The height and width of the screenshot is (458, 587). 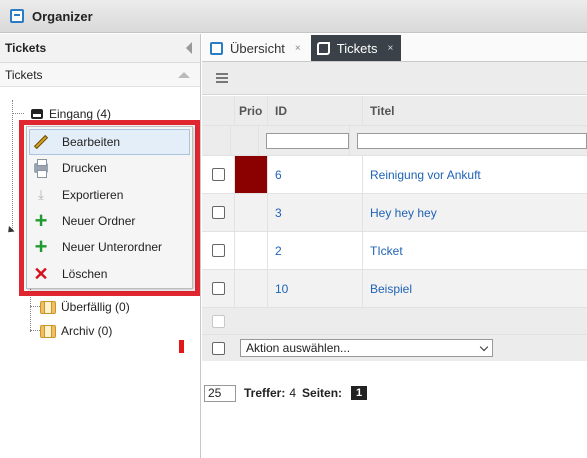 What do you see at coordinates (100, 48) in the screenshot?
I see `left-panel-header: Tickets` at bounding box center [100, 48].